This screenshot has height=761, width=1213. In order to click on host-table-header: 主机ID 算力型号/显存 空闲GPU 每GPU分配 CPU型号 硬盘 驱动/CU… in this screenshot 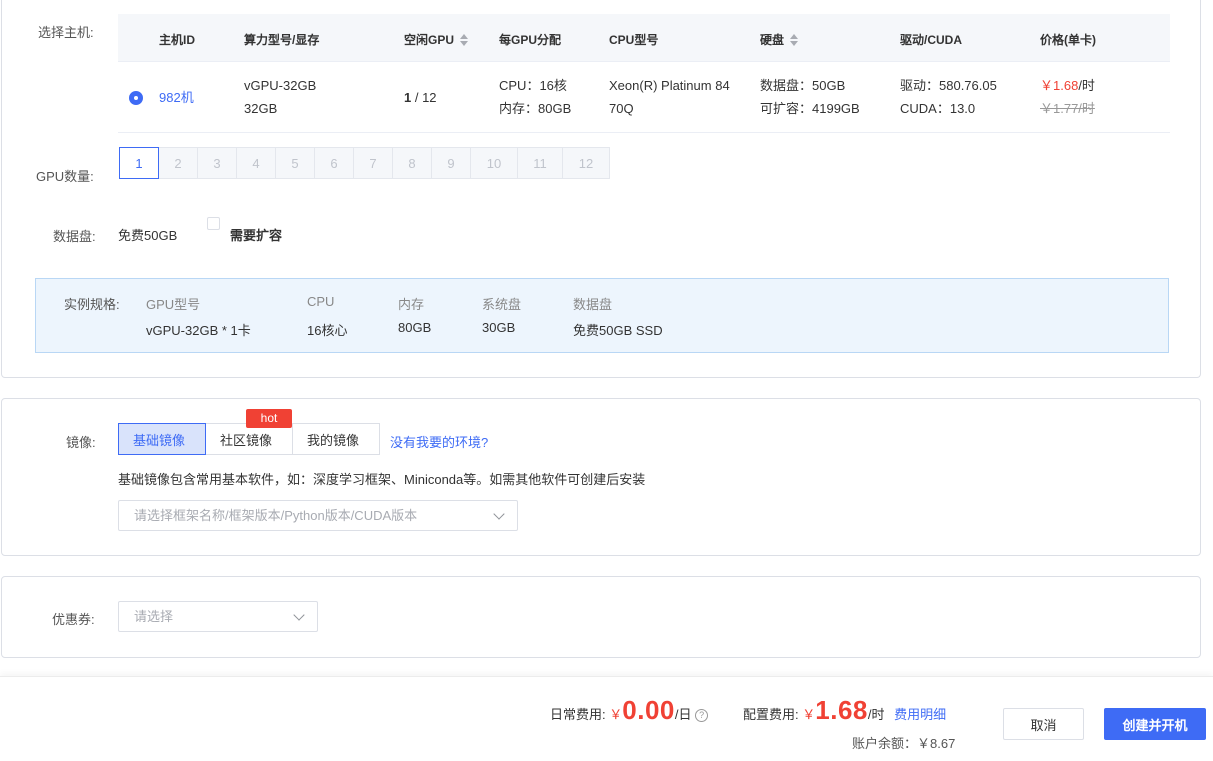, I will do `click(644, 38)`.